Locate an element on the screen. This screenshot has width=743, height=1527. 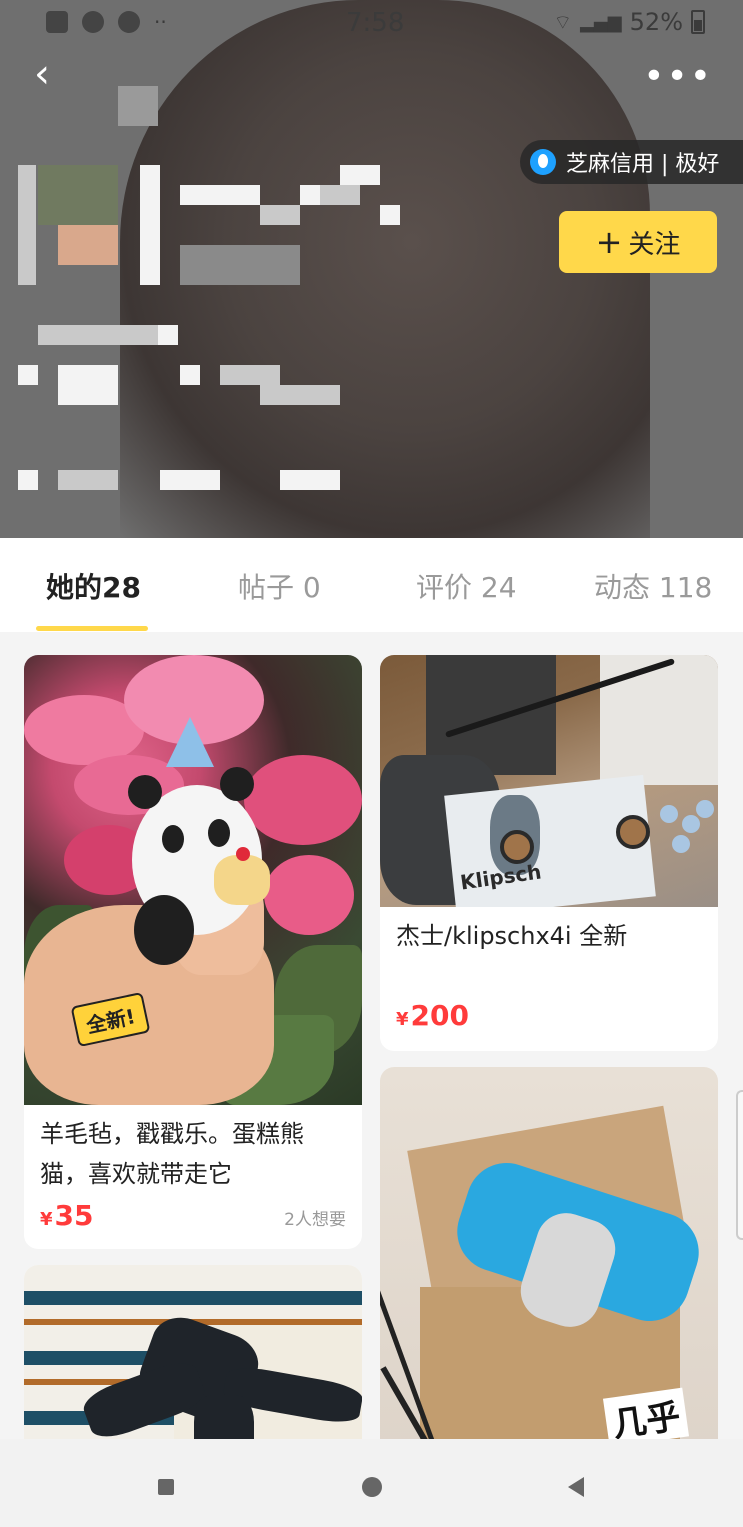
item-price: ¥35 is located at coordinates (67, 1215).